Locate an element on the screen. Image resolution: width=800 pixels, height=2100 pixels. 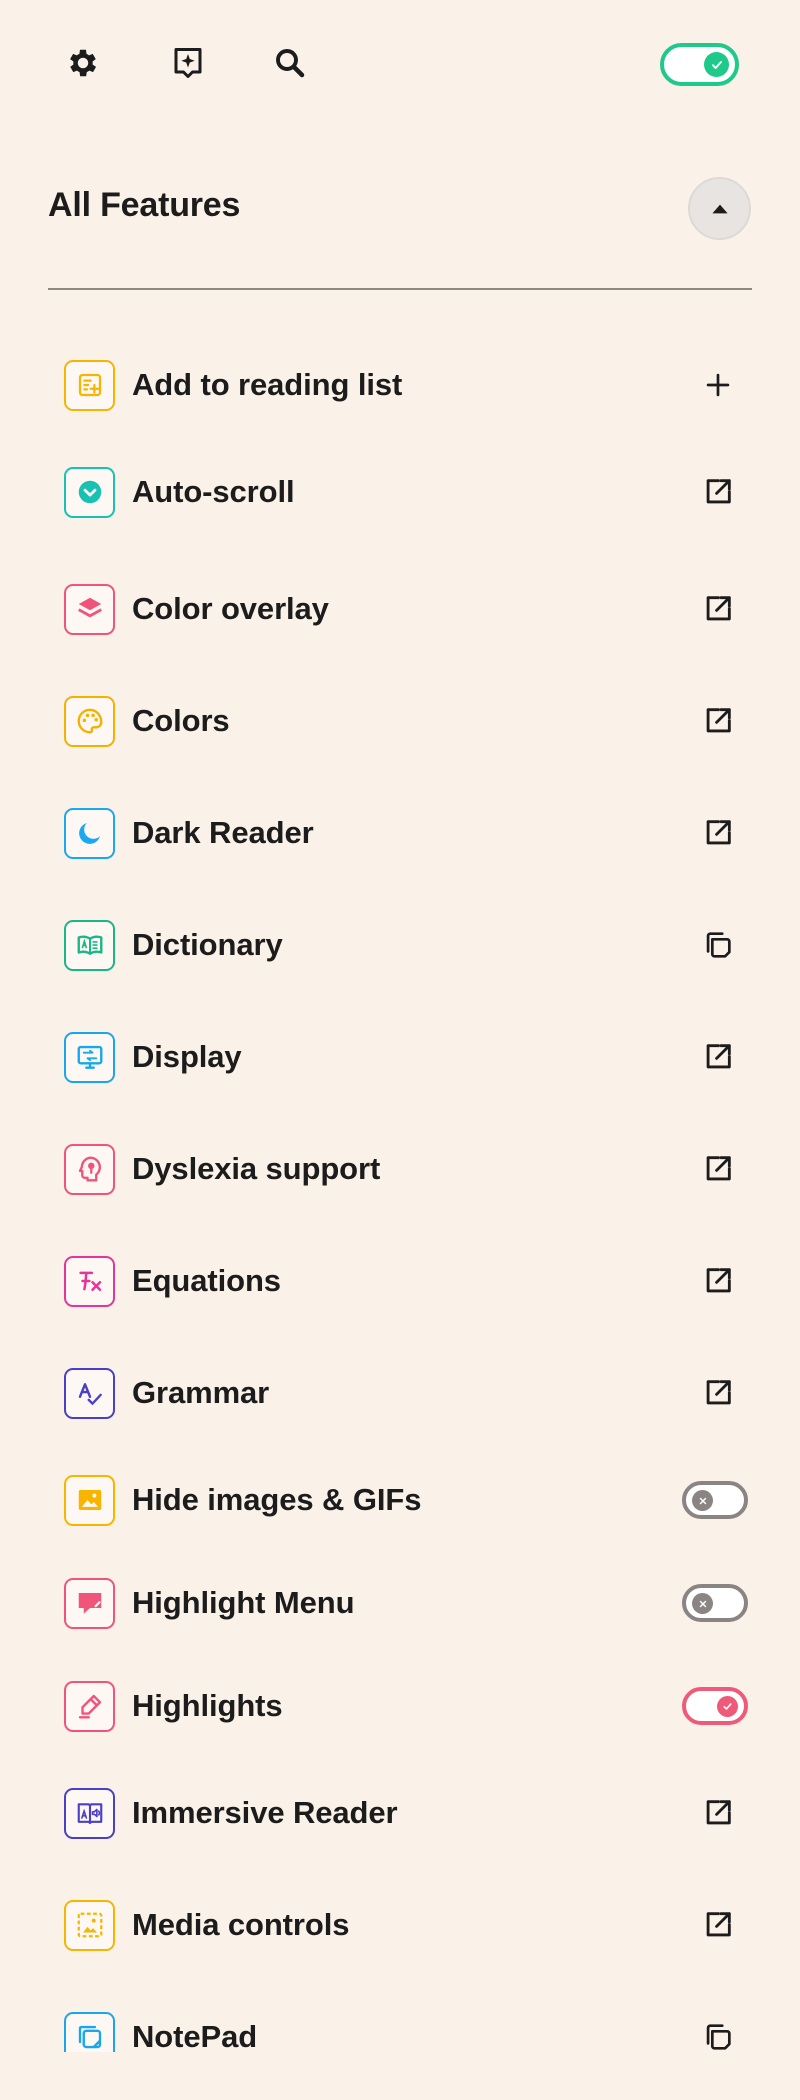
function-icon is located at coordinates (89, 1281).